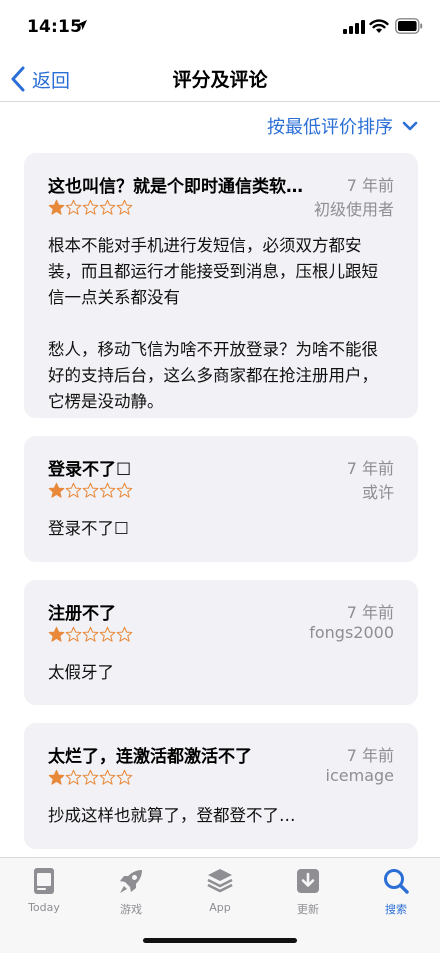 Image resolution: width=440 pixels, height=953 pixels. I want to click on tab-games: 游戏, so click(131, 891).